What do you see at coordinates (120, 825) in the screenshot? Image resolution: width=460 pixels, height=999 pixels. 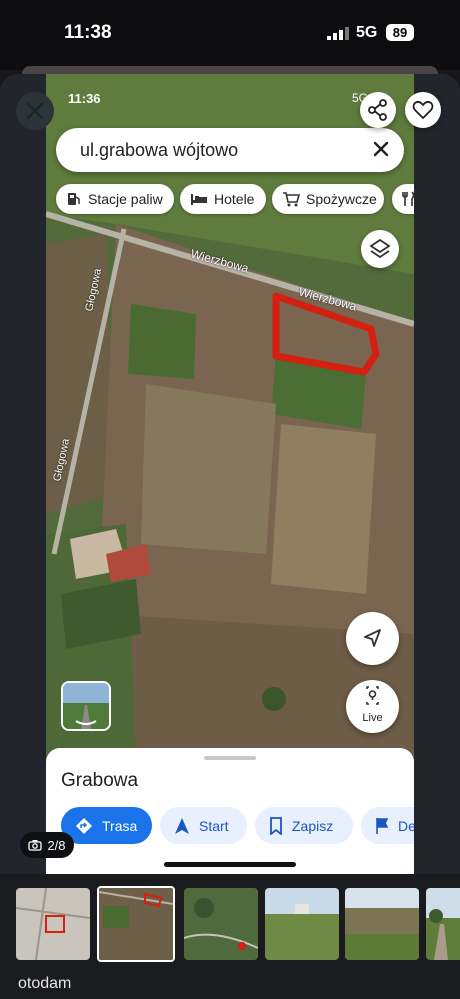 I see `action-label: Trasa` at bounding box center [120, 825].